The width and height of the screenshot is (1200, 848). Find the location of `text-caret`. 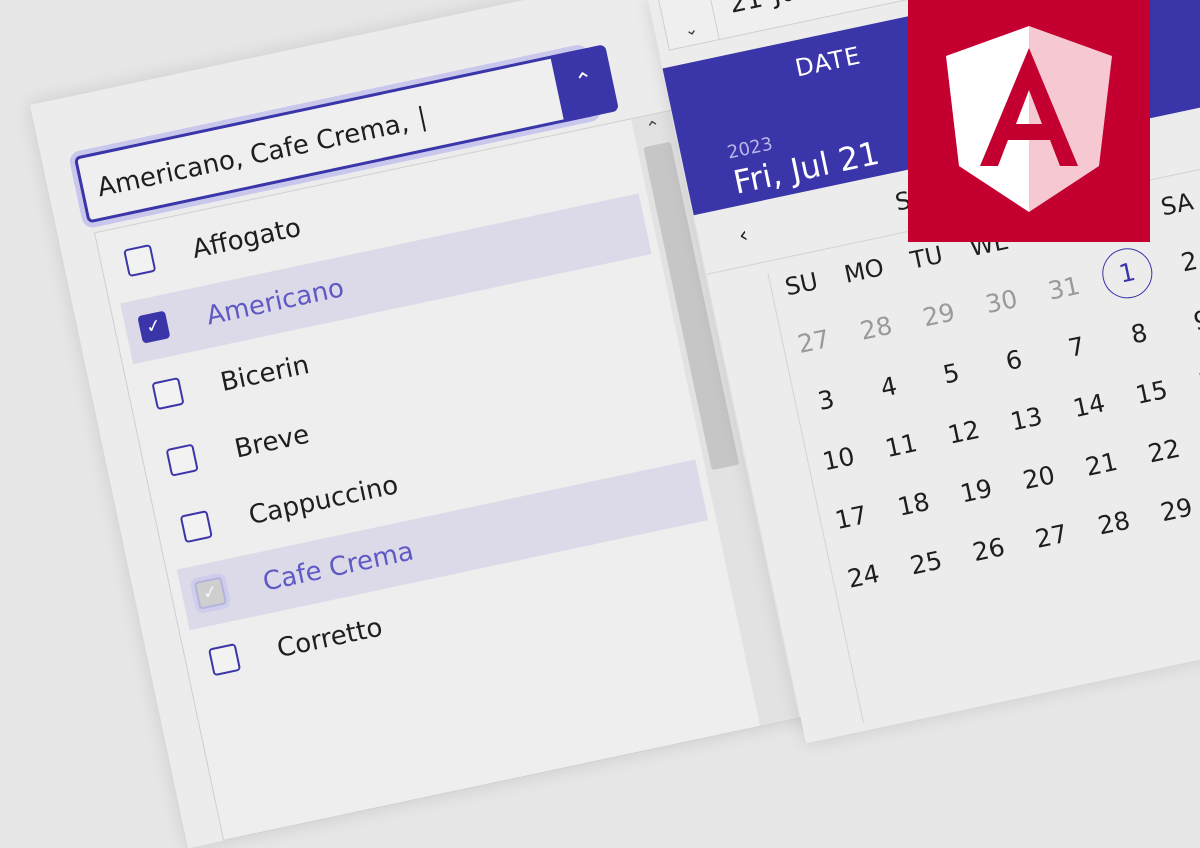

text-caret is located at coordinates (423, 118).